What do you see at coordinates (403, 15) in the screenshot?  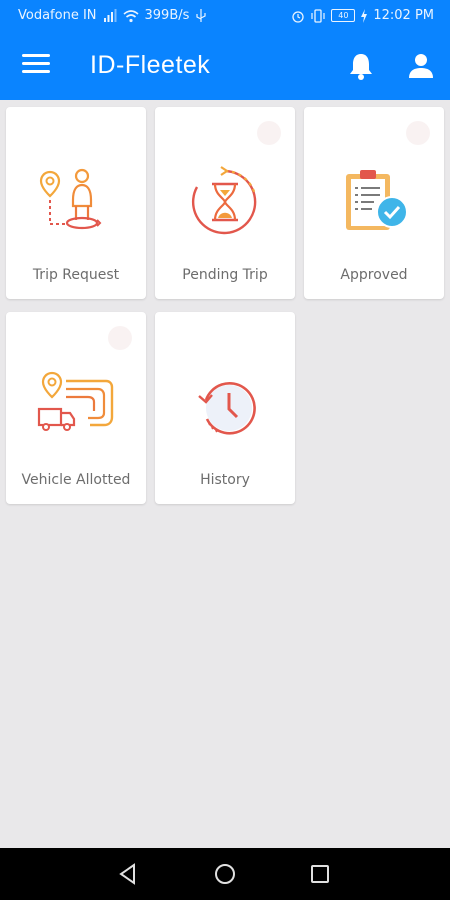 I see `clock-time: 12:02 PM` at bounding box center [403, 15].